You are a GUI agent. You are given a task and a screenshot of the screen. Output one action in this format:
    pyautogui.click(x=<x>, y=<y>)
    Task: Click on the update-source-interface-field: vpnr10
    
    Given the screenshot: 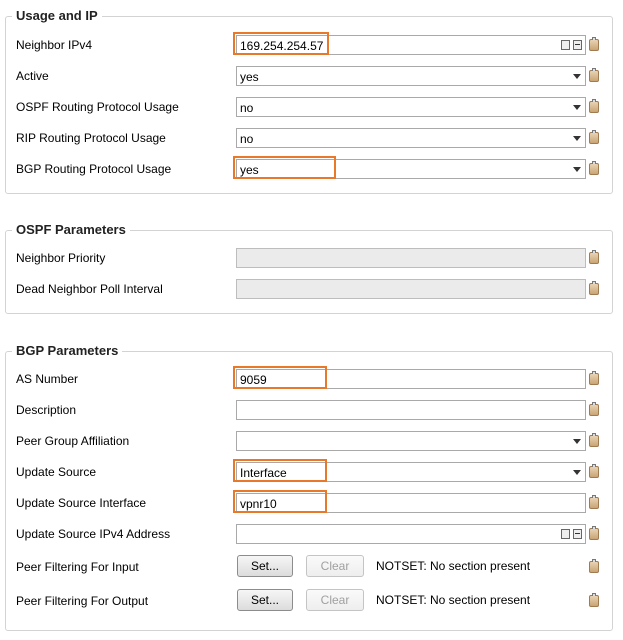 What is the action you would take?
    pyautogui.click(x=411, y=503)
    